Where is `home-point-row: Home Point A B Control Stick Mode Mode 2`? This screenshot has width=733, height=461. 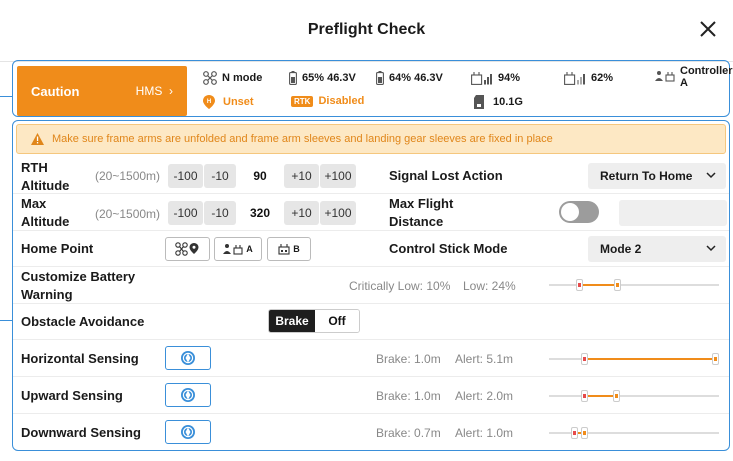 home-point-row: Home Point A B Control Stick Mode Mode 2 is located at coordinates (371, 249).